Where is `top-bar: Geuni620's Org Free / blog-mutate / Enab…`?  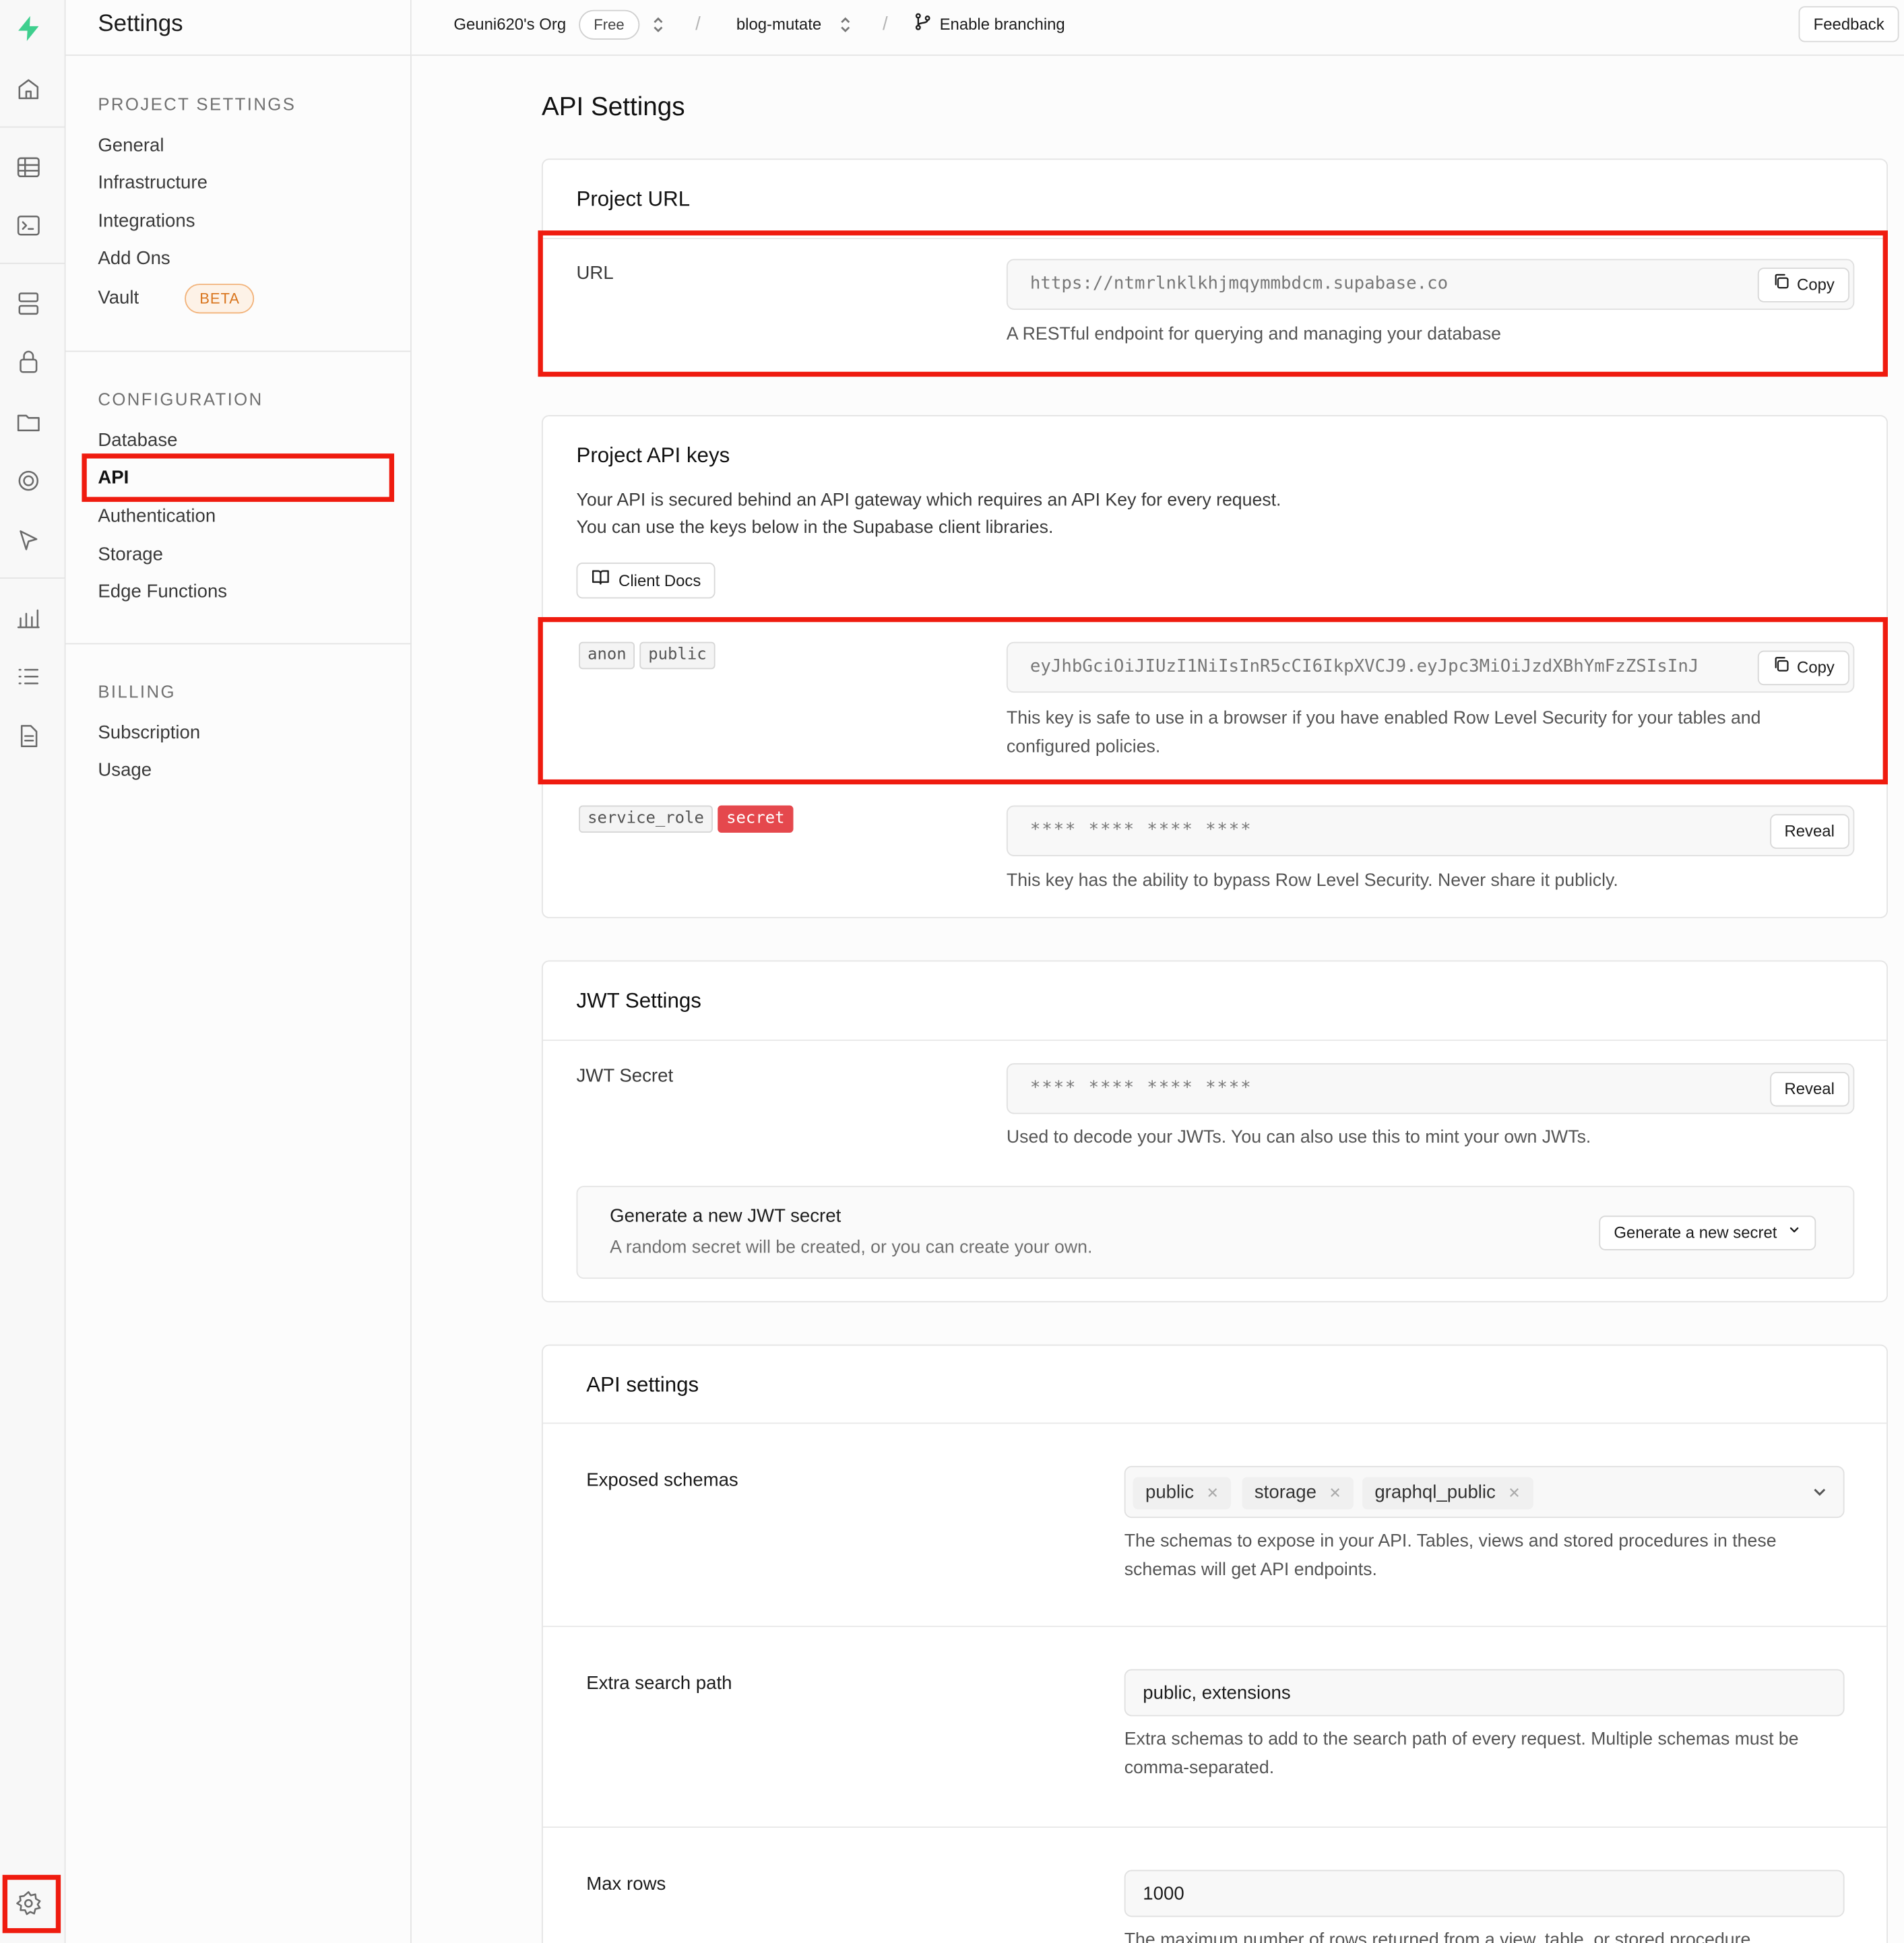
top-bar: Geuni620's Org Free / blog-mutate / Enab… is located at coordinates (1157, 28).